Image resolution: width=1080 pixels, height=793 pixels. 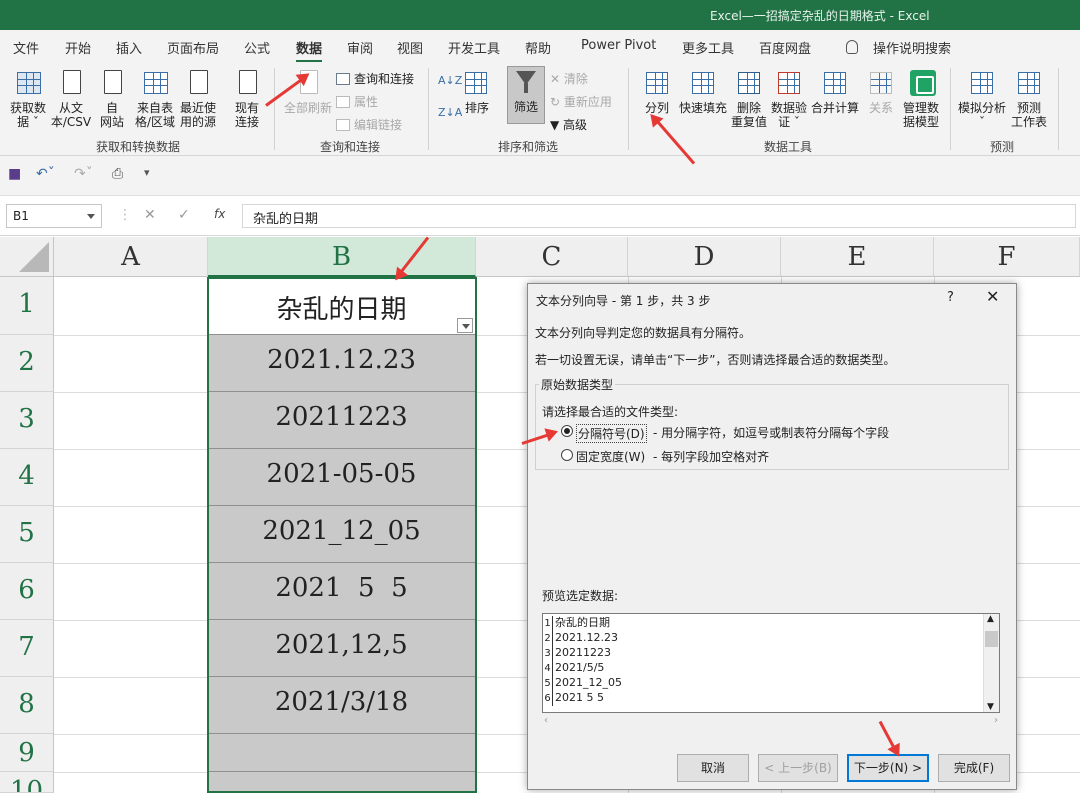 I want to click on tab-power-pivot: Power Pivot, so click(x=618, y=45).